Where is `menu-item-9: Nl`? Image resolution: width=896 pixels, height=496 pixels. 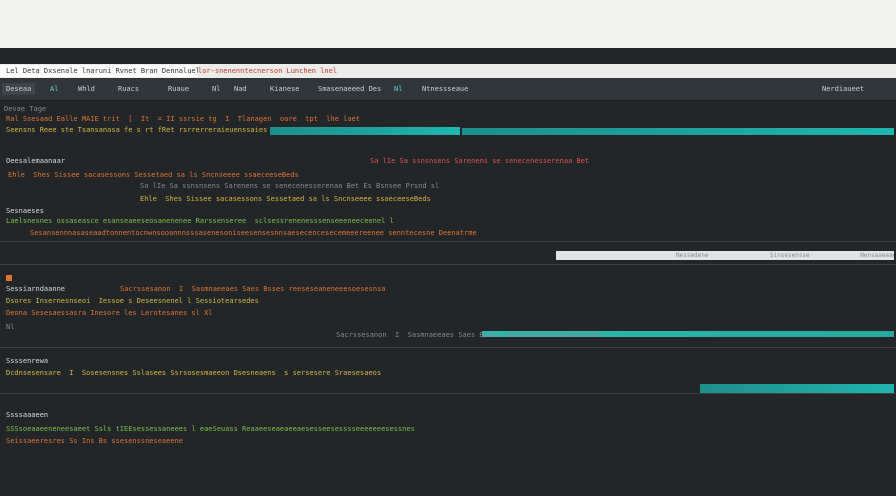 menu-item-9: Nl is located at coordinates (398, 89).